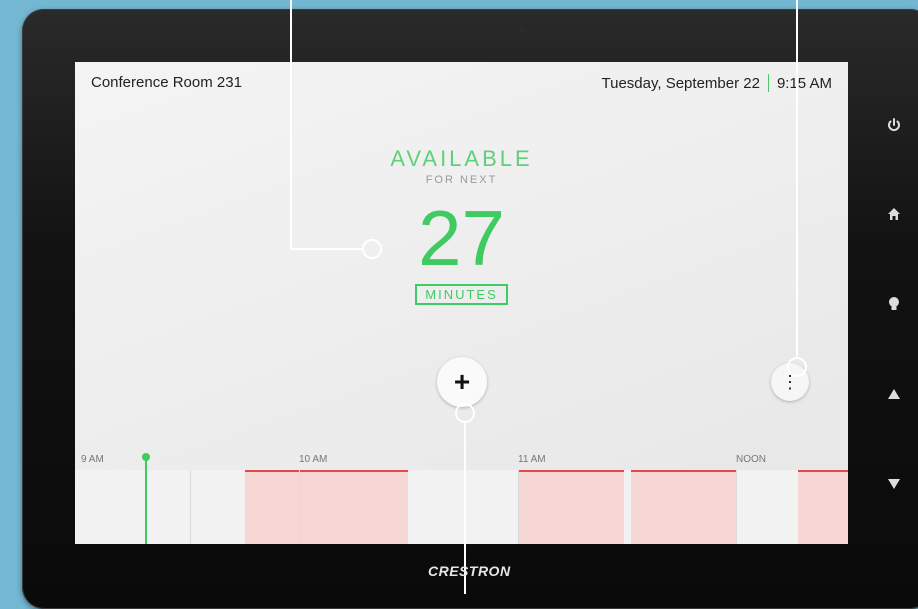  I want to click on power-icon, so click(894, 124).